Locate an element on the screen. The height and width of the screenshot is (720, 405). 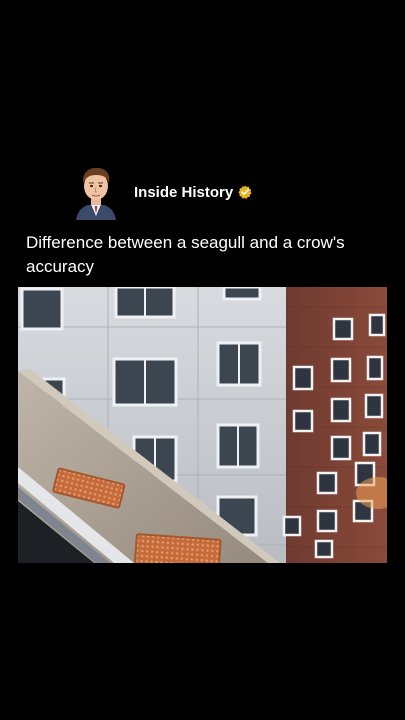
verified-badge-icon is located at coordinates (245, 192).